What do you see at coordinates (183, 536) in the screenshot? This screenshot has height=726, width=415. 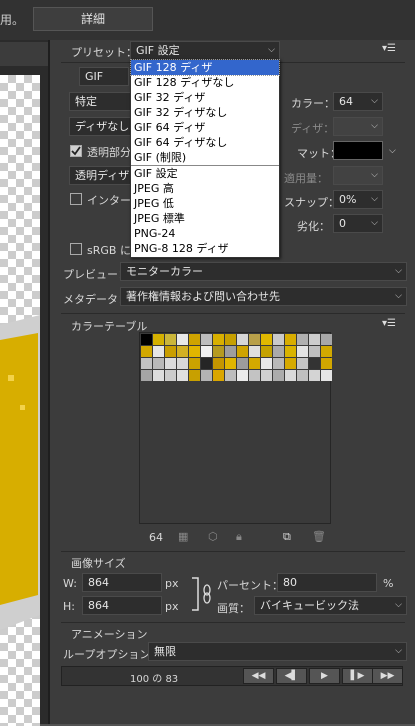 I see `map-transparent-icon: ▦` at bounding box center [183, 536].